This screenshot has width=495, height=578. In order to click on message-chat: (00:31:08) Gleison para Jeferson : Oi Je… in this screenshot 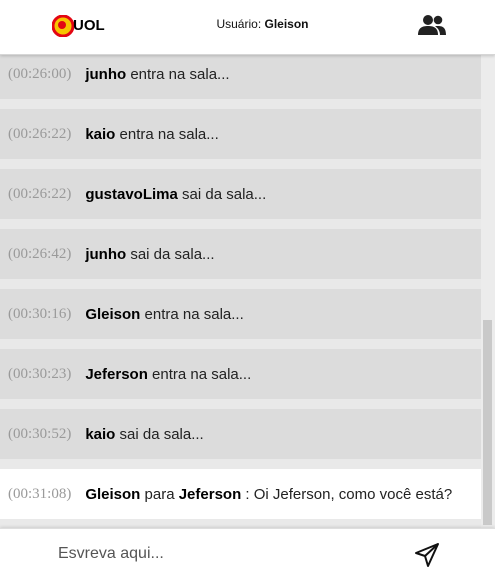, I will do `click(240, 494)`.